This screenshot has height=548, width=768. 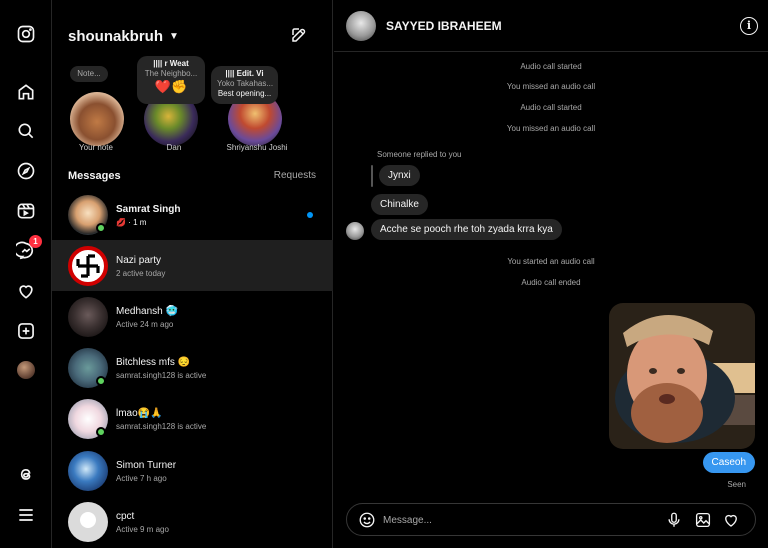 I want to click on received-message: Chinalke, so click(x=399, y=204).